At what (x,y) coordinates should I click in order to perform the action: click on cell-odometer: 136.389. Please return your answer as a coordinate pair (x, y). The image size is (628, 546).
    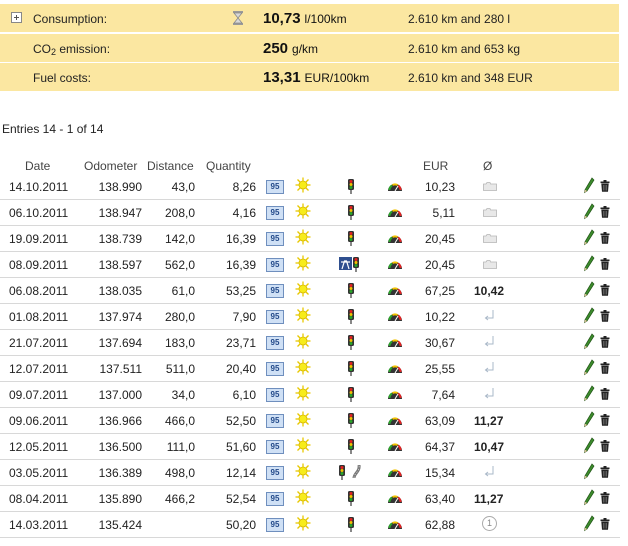
    Looking at the image, I should click on (120, 473).